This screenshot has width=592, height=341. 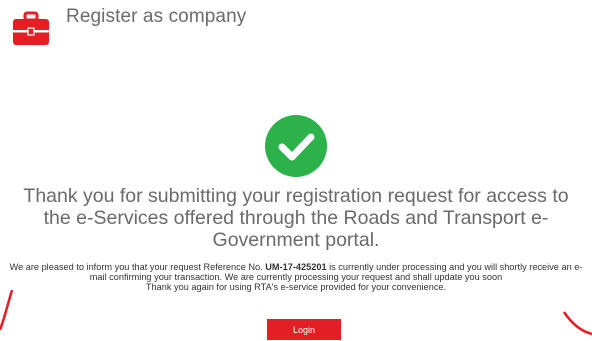 What do you see at coordinates (577, 323) in the screenshot?
I see `decorative-swoosh-right` at bounding box center [577, 323].